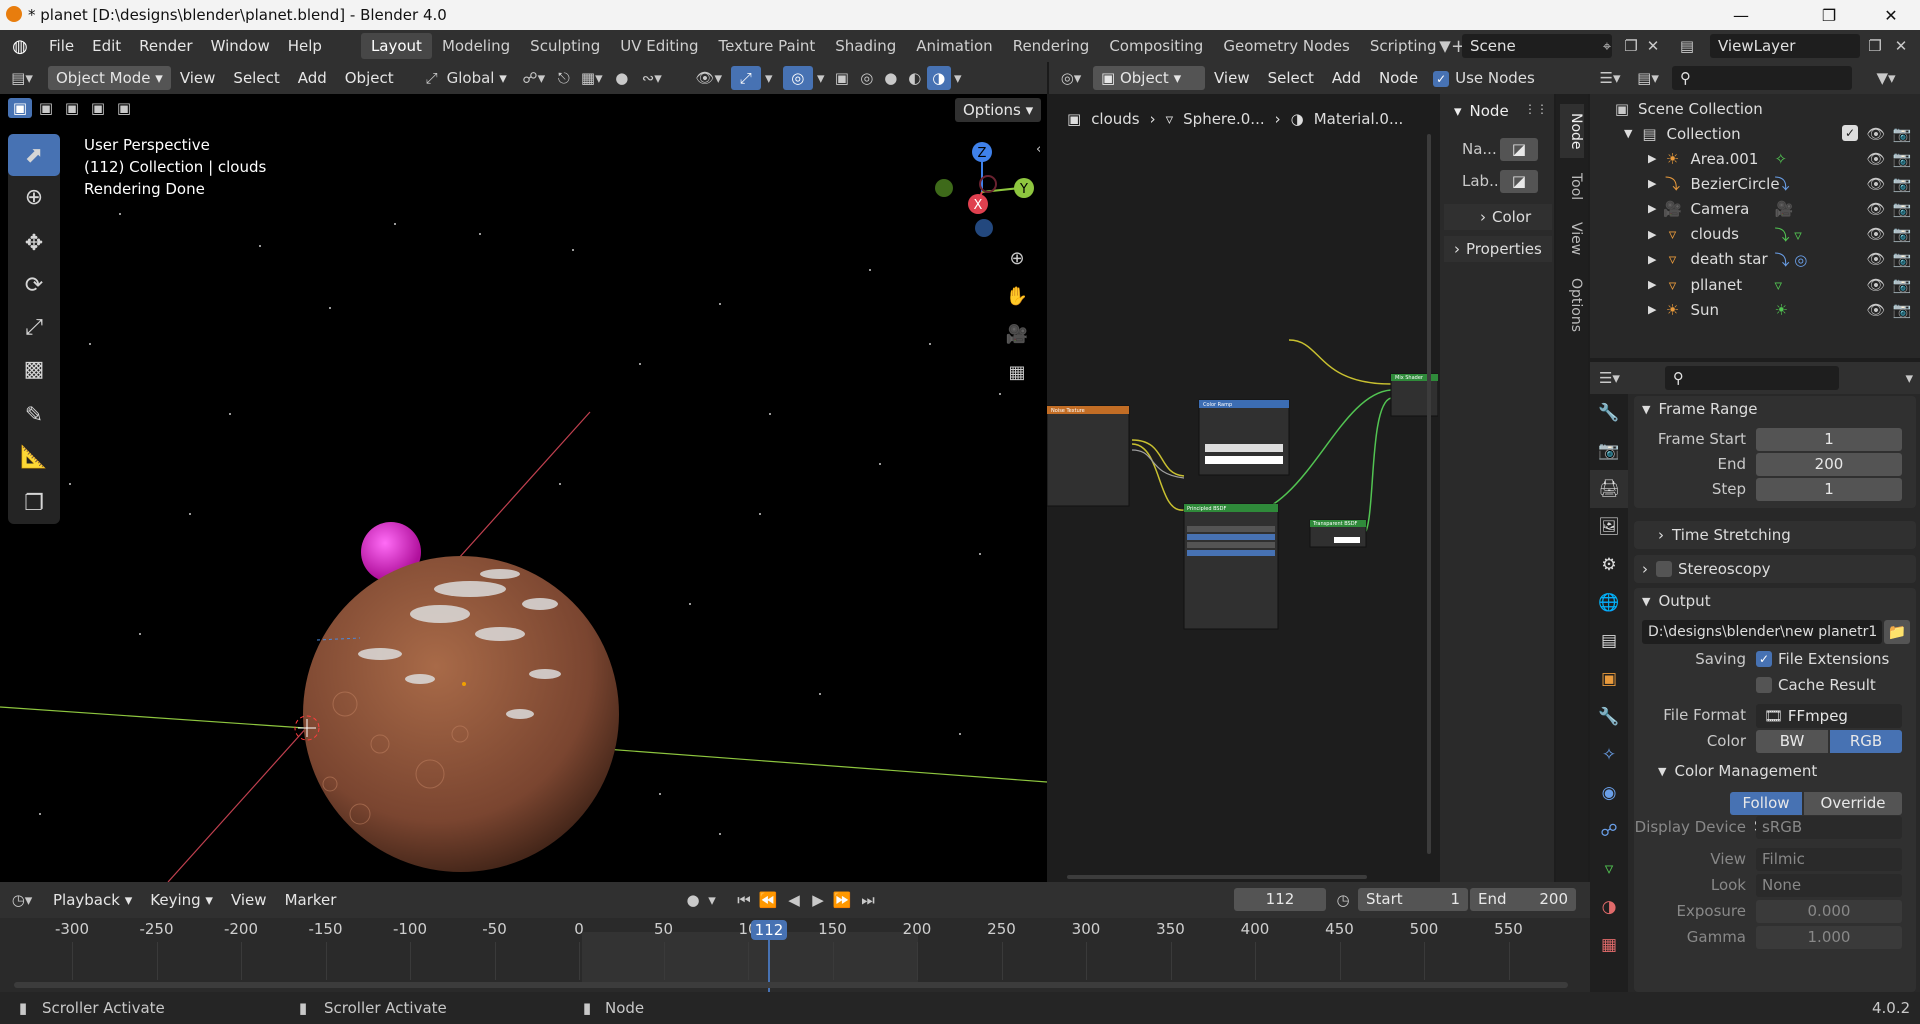  I want to click on object-tab-icon: ▣, so click(1609, 679).